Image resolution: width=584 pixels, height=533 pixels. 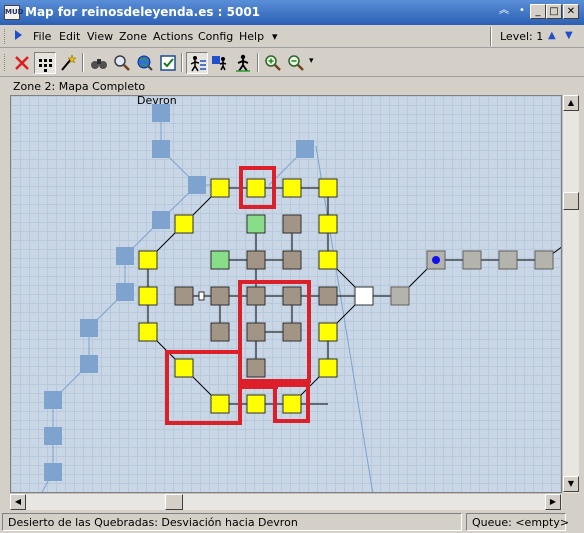 I want to click on highlight-box, so click(x=258, y=386).